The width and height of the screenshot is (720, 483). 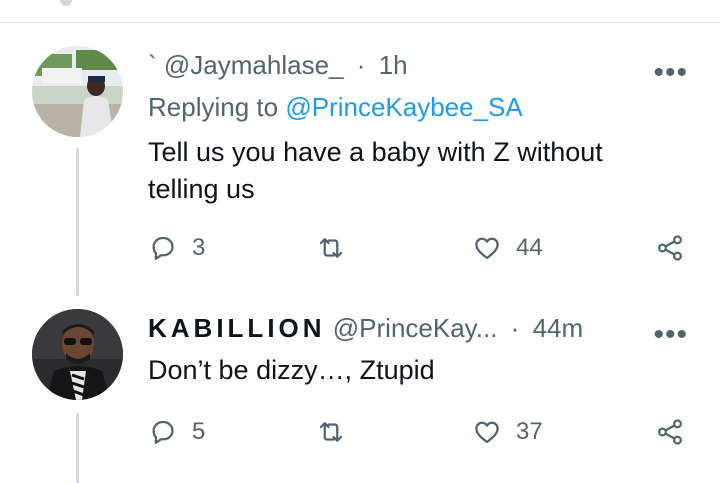 What do you see at coordinates (45, 4) in the screenshot?
I see `previous-tweet-stub` at bounding box center [45, 4].